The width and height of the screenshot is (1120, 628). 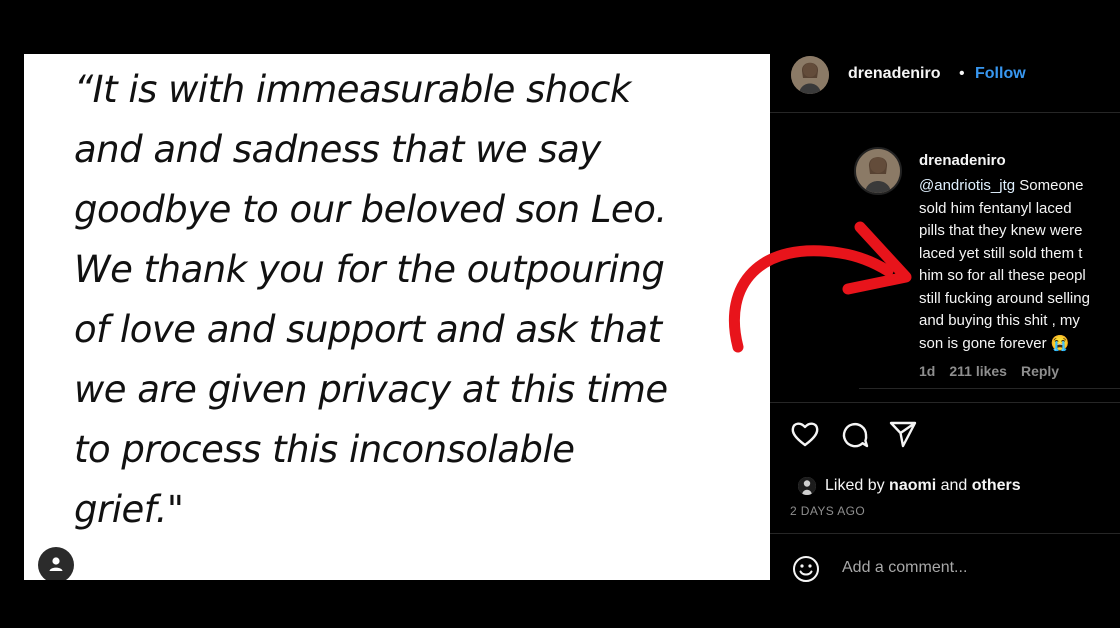 I want to click on comment-meta: 1d 211 likes Reply, so click(x=996, y=371).